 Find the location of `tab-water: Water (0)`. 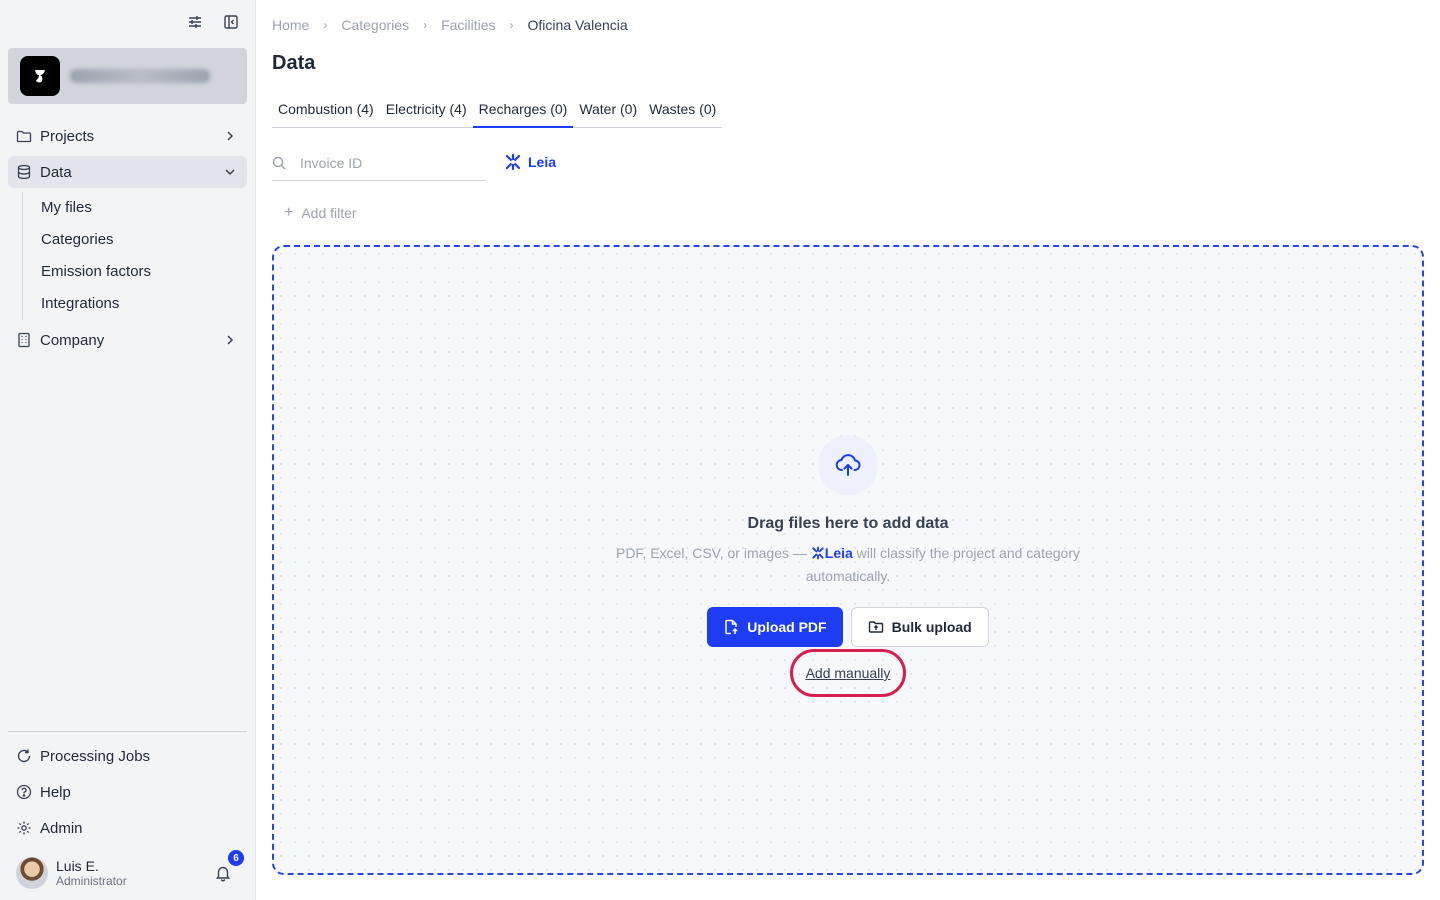

tab-water: Water (0) is located at coordinates (608, 109).